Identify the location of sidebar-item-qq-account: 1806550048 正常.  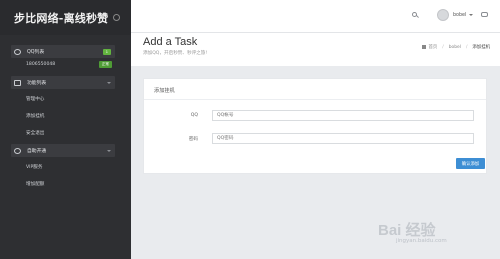
(65, 64).